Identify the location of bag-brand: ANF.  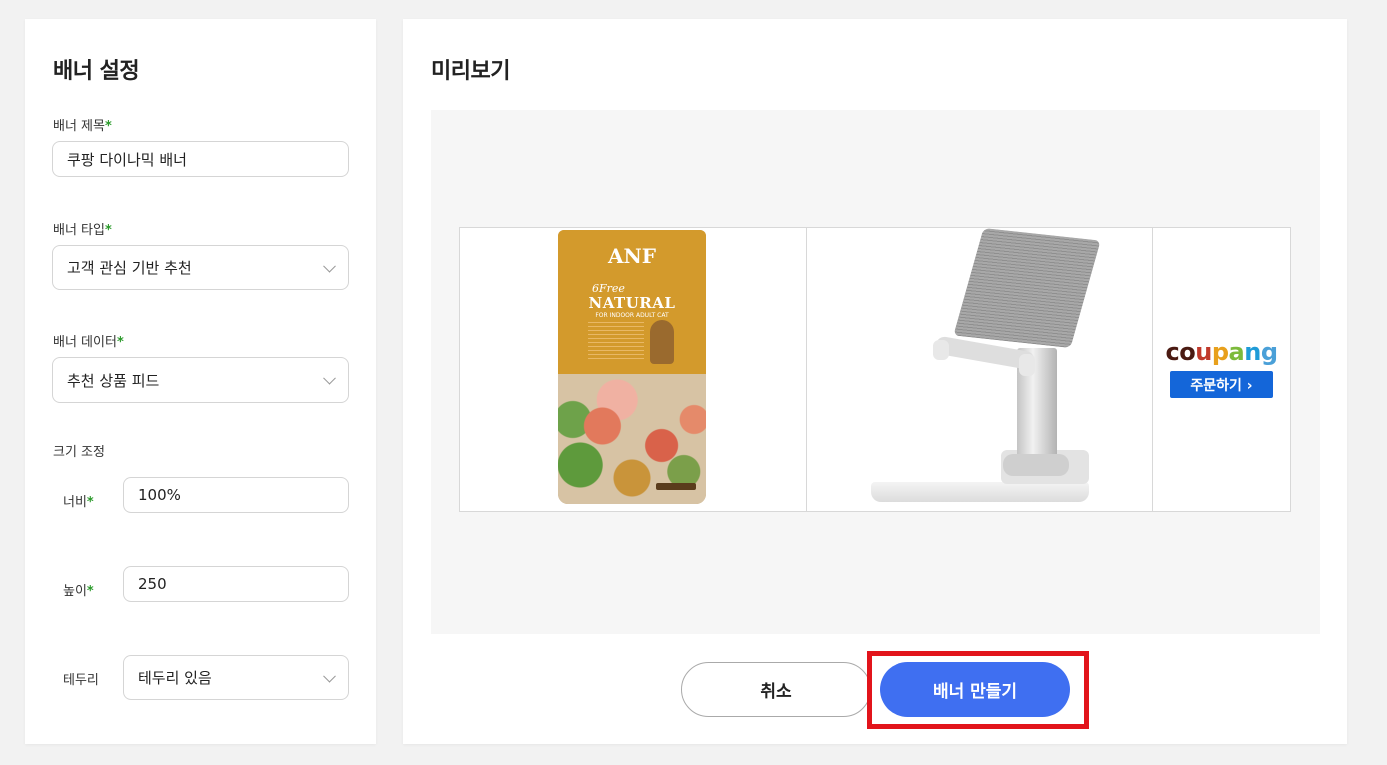
(632, 256).